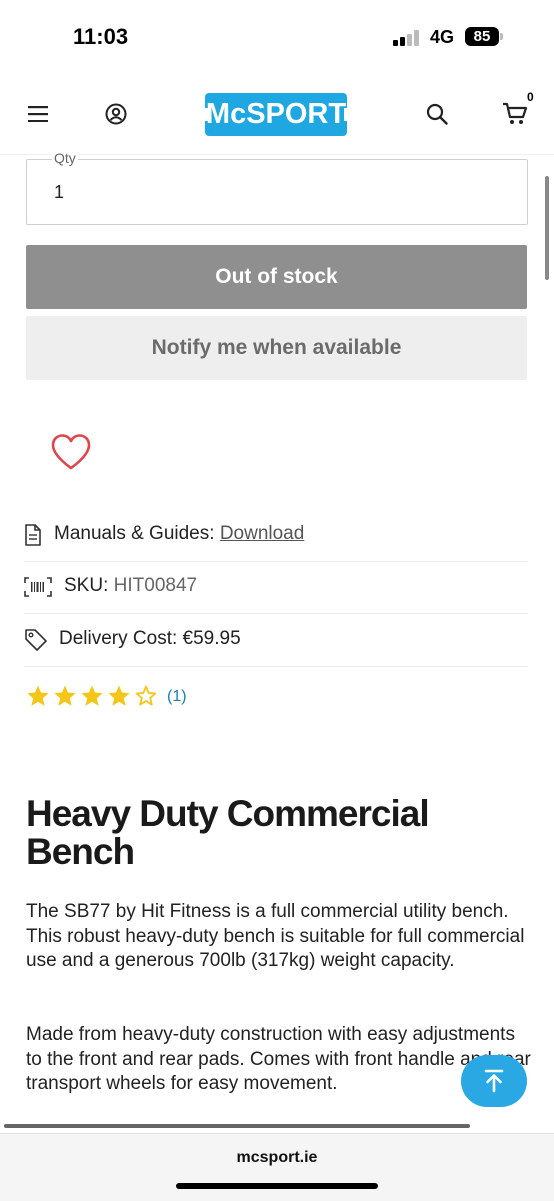 The image size is (554, 1201). I want to click on page-scrollbar, so click(547, 228).